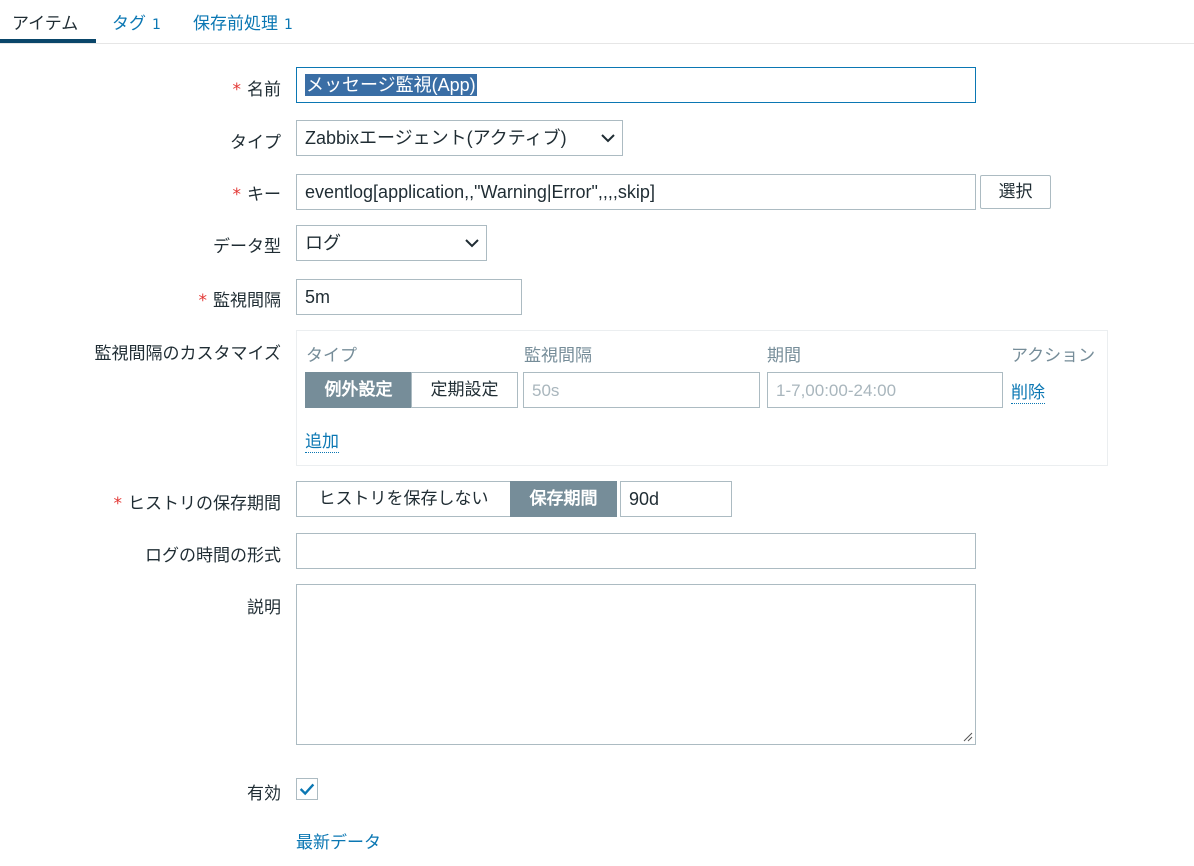 This screenshot has width=1194, height=866. What do you see at coordinates (264, 794) in the screenshot?
I see `enabled-label: 有効` at bounding box center [264, 794].